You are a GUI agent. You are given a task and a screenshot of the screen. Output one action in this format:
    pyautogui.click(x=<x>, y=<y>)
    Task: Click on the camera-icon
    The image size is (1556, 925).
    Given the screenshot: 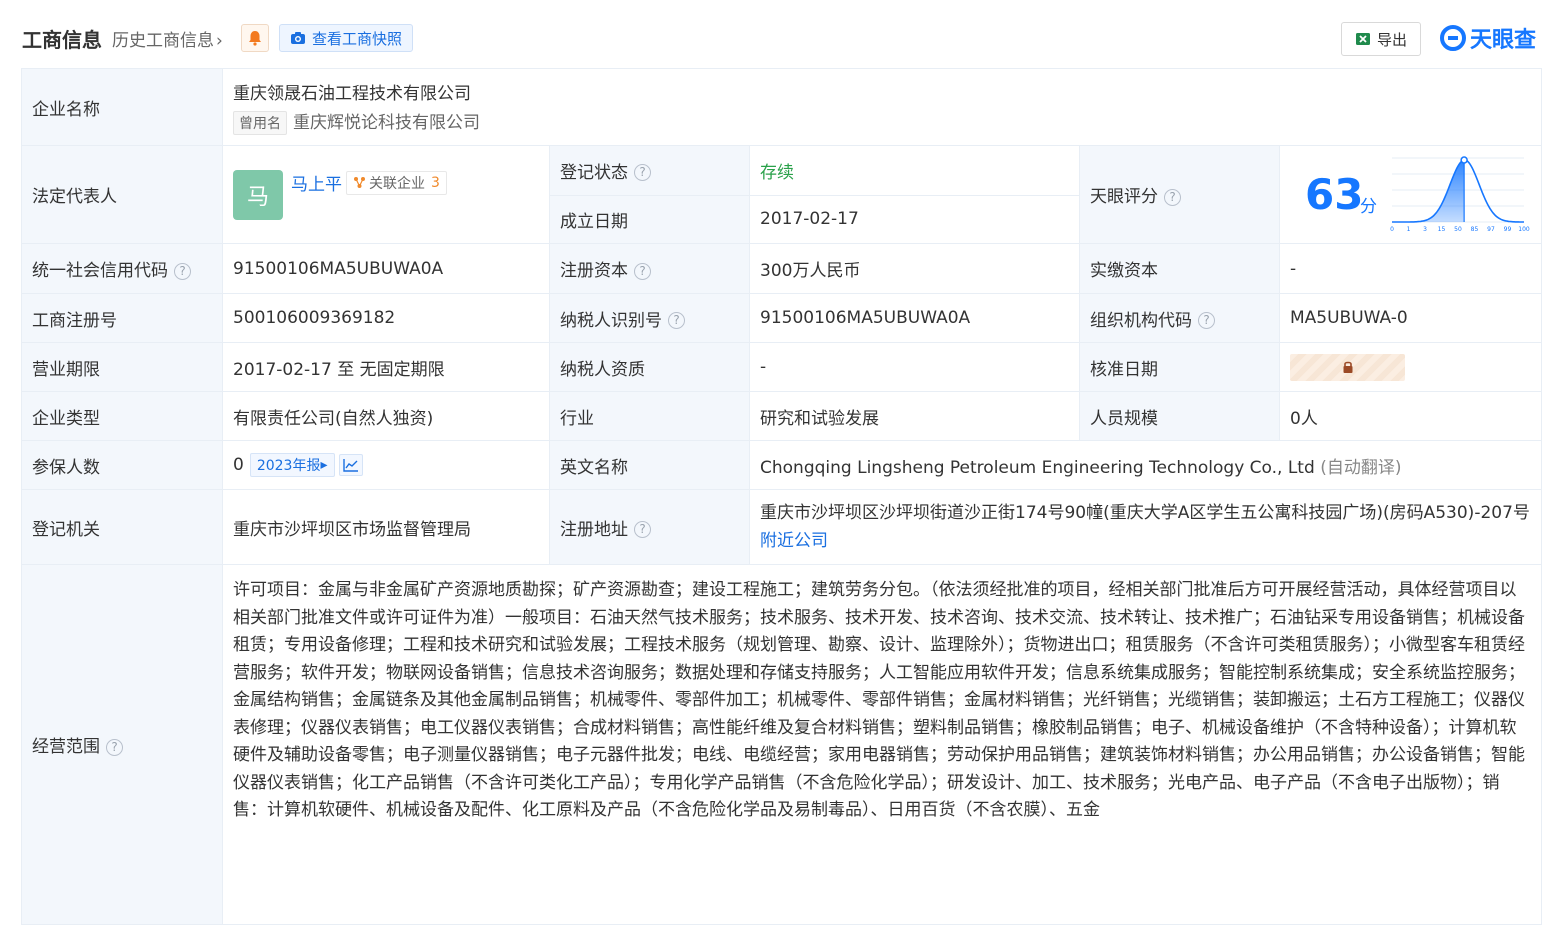 What is the action you would take?
    pyautogui.click(x=298, y=38)
    